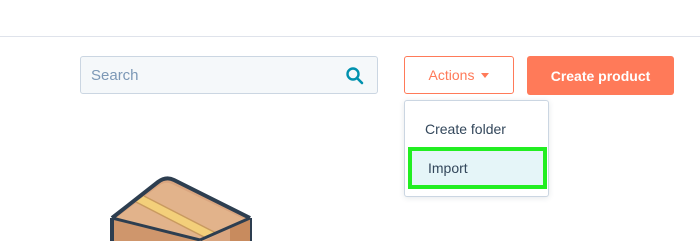 This screenshot has height=241, width=700. Describe the element at coordinates (448, 168) in the screenshot. I see `menu-item-label: Import` at that location.